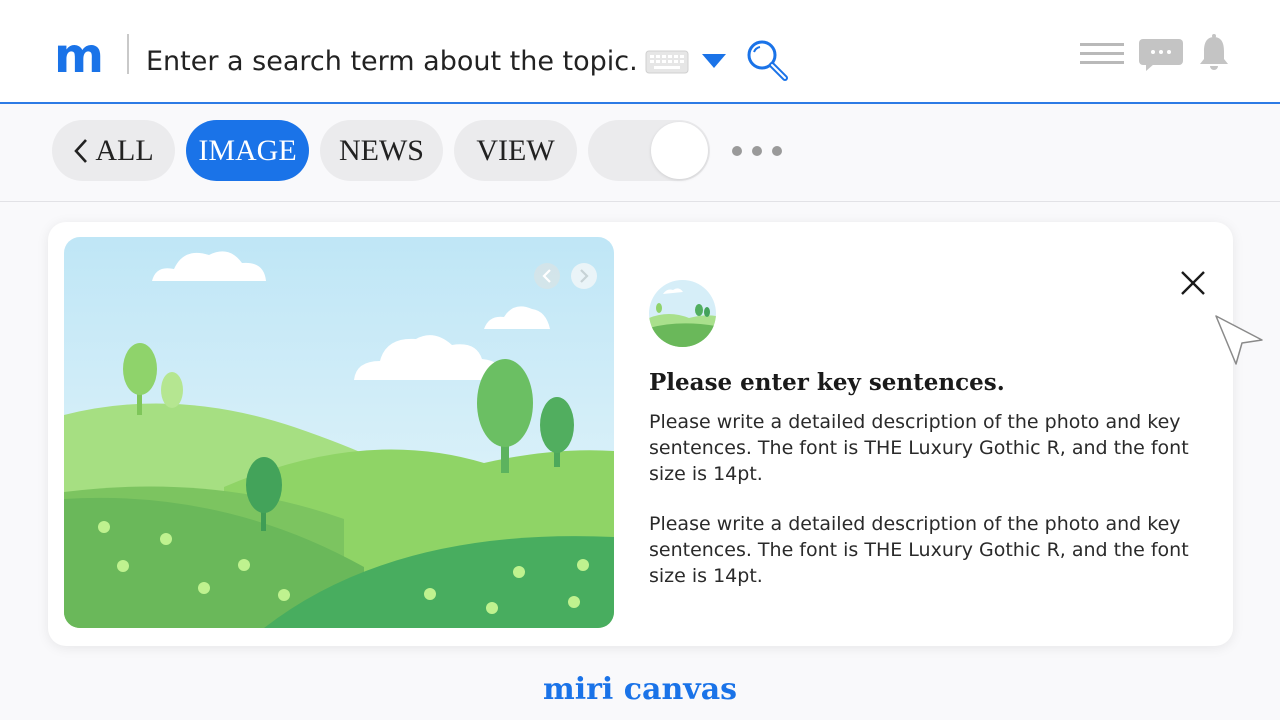 This screenshot has width=1280, height=720. Describe the element at coordinates (827, 382) in the screenshot. I see `card-title: Please enter key sentences.` at that location.